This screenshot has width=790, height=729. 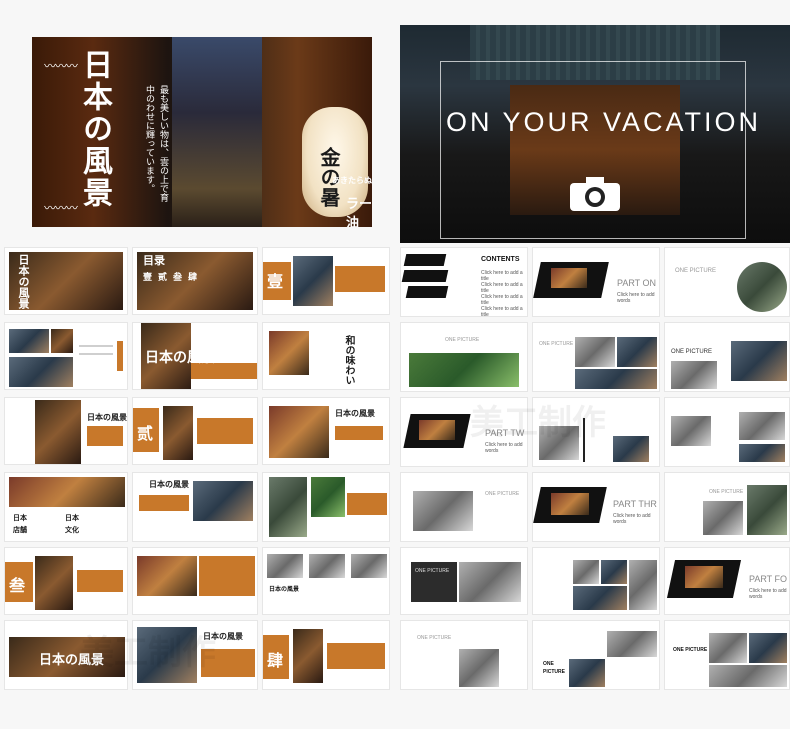 What do you see at coordinates (632, 519) in the screenshot?
I see `click-text: Click here to add words` at bounding box center [632, 519].